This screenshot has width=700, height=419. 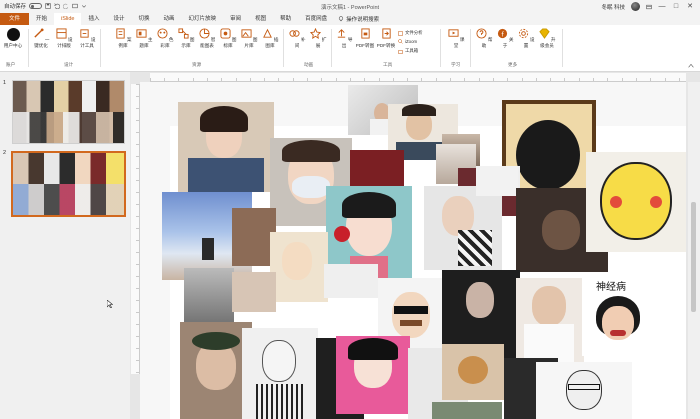 I want to click on case-library-button: 案例库, so click(x=123, y=38).